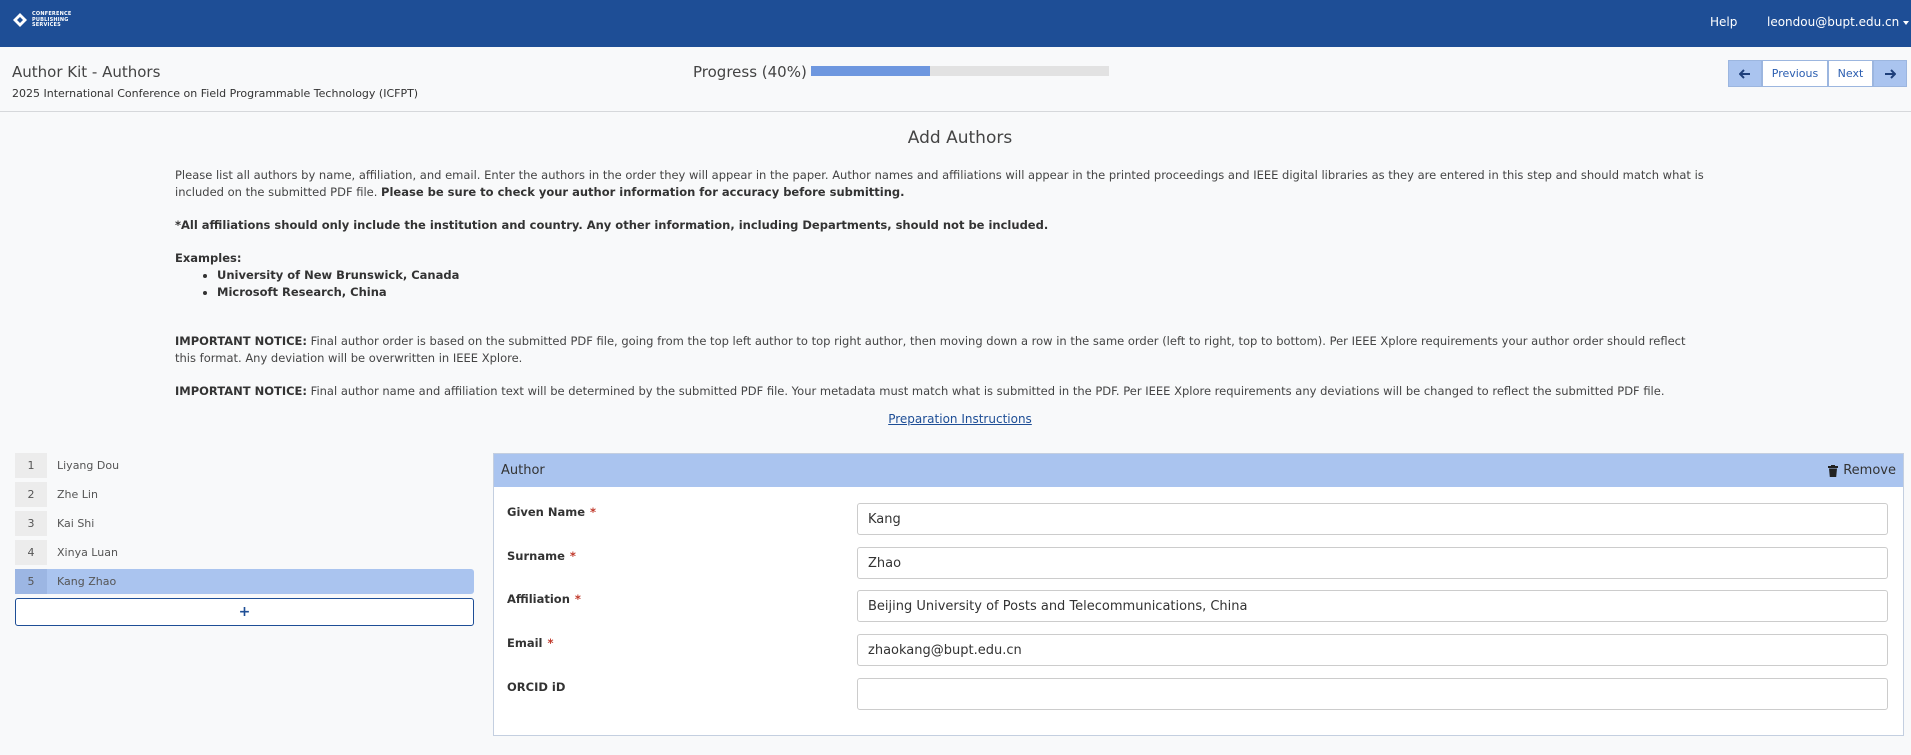 The width and height of the screenshot is (1911, 755). I want to click on given-name-label-text: Given Name, so click(546, 512).